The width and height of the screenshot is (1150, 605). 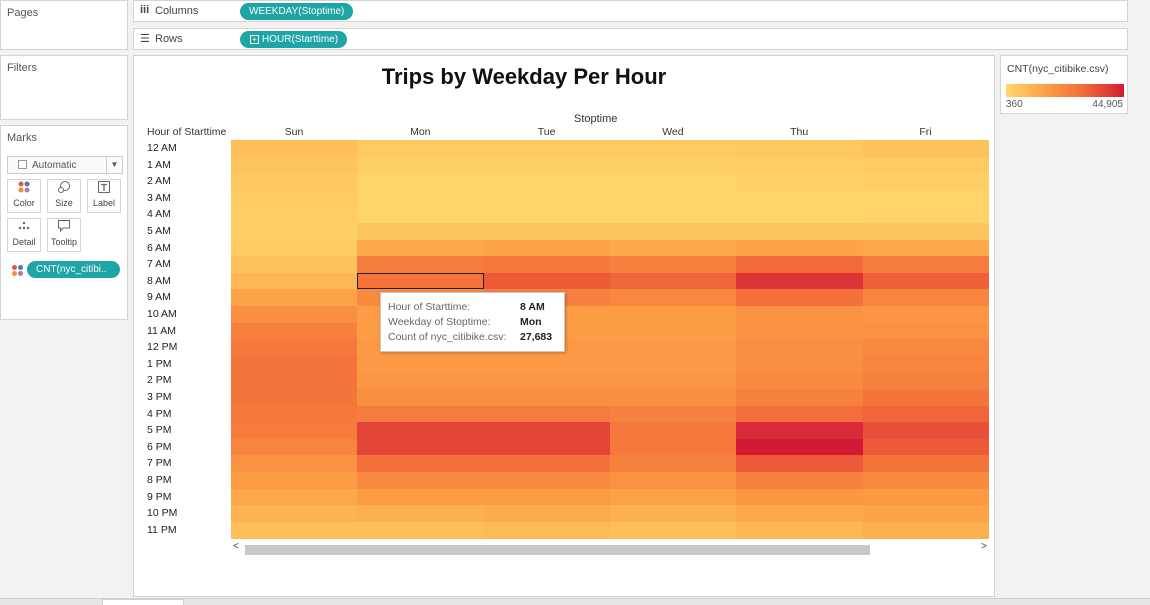 What do you see at coordinates (161, 331) in the screenshot?
I see `row-header: 11 AM` at bounding box center [161, 331].